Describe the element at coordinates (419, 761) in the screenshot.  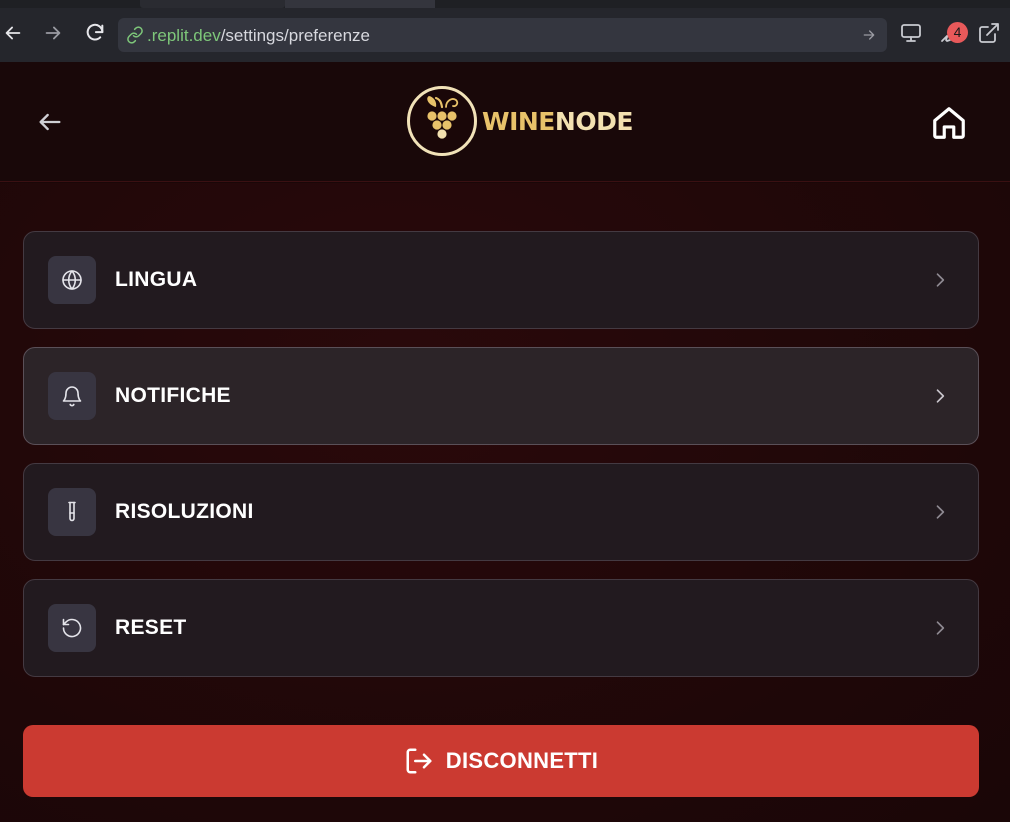
I see `log-out-icon` at that location.